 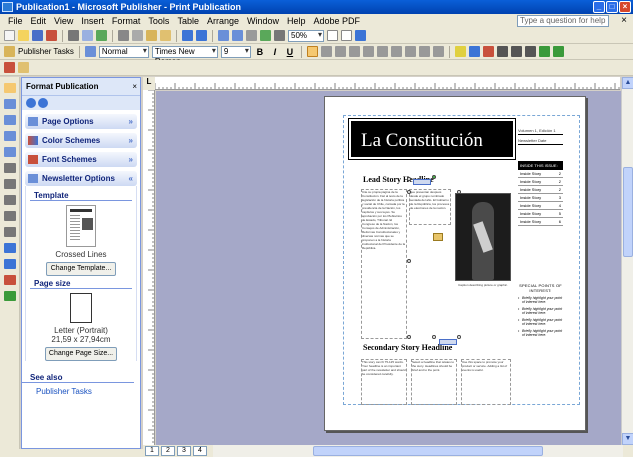 What do you see at coordinates (184, 451) in the screenshot?
I see `page-tab-3: 3` at bounding box center [184, 451].